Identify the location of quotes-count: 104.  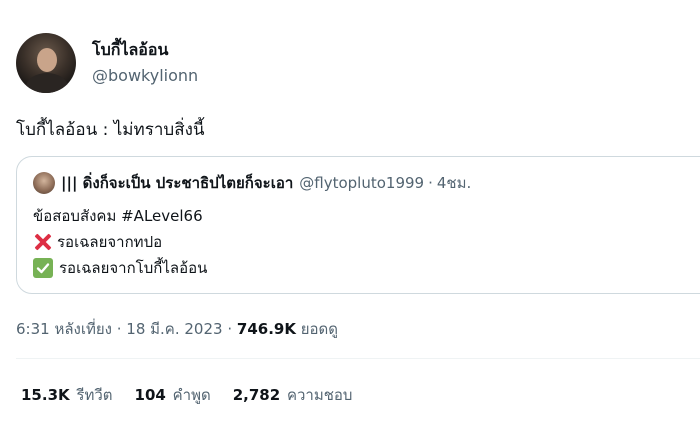
(150, 395).